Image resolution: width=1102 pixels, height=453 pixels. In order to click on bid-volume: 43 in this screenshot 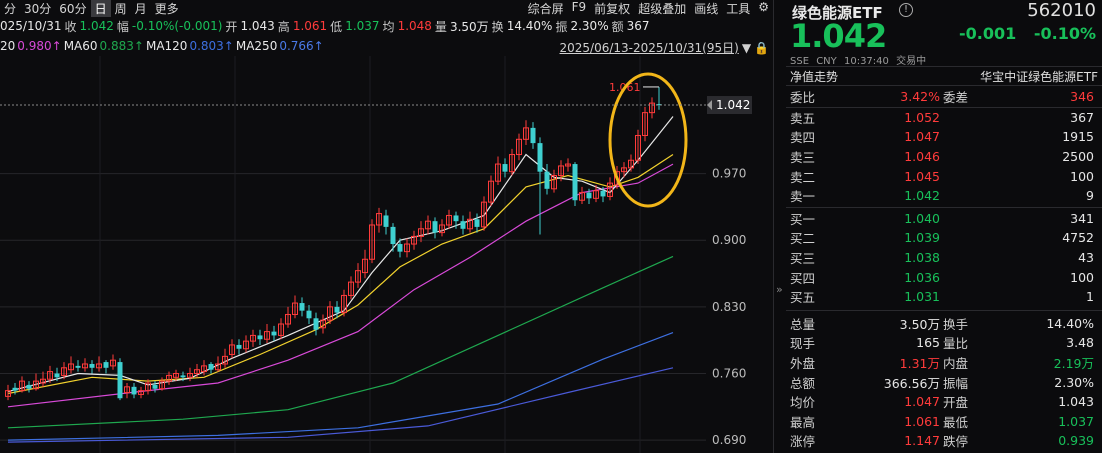, I will do `click(1086, 258)`.